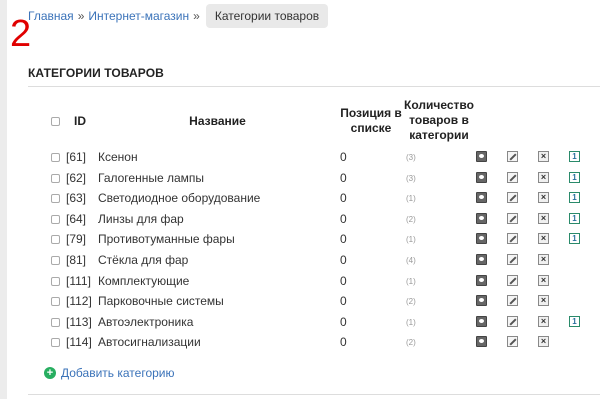  Describe the element at coordinates (144, 281) in the screenshot. I see `row-name: Комплектующие` at that location.